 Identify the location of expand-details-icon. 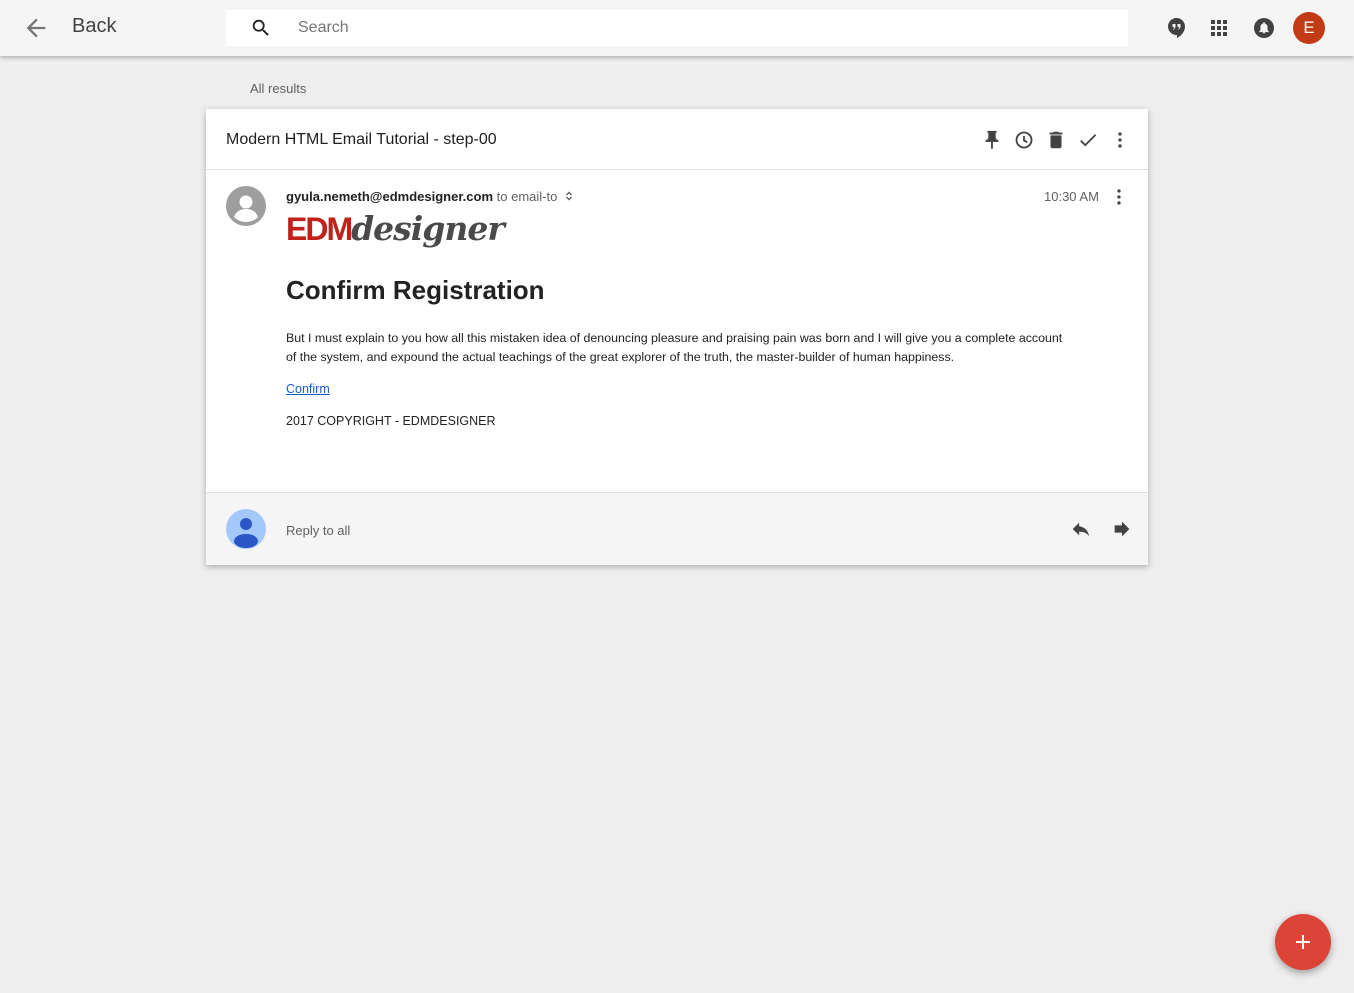
(569, 196).